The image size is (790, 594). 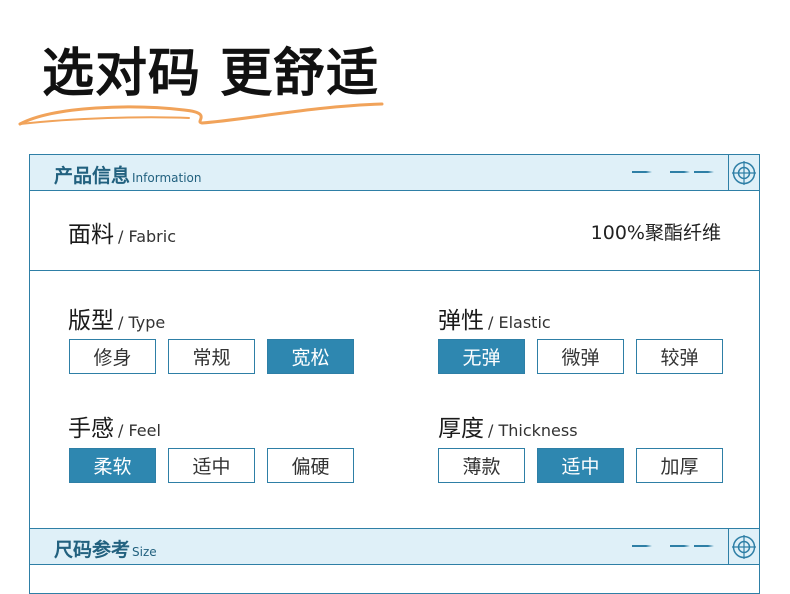 I want to click on elastic-label-cn: 弹性, so click(x=461, y=321).